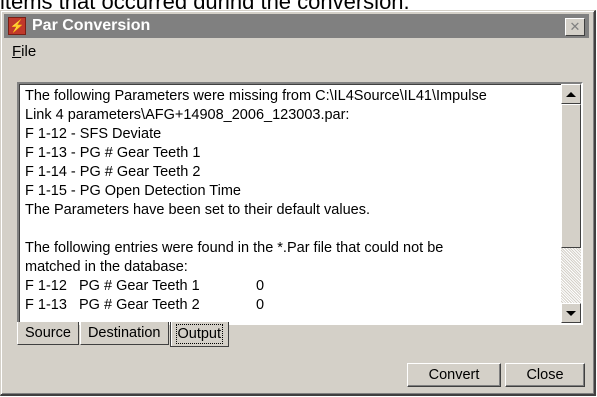 This screenshot has width=597, height=397. I want to click on tab-output-label: Output, so click(199, 334).